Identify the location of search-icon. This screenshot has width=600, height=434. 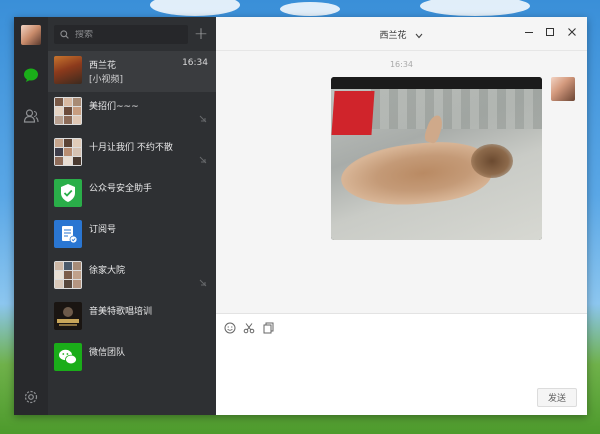
(64, 34).